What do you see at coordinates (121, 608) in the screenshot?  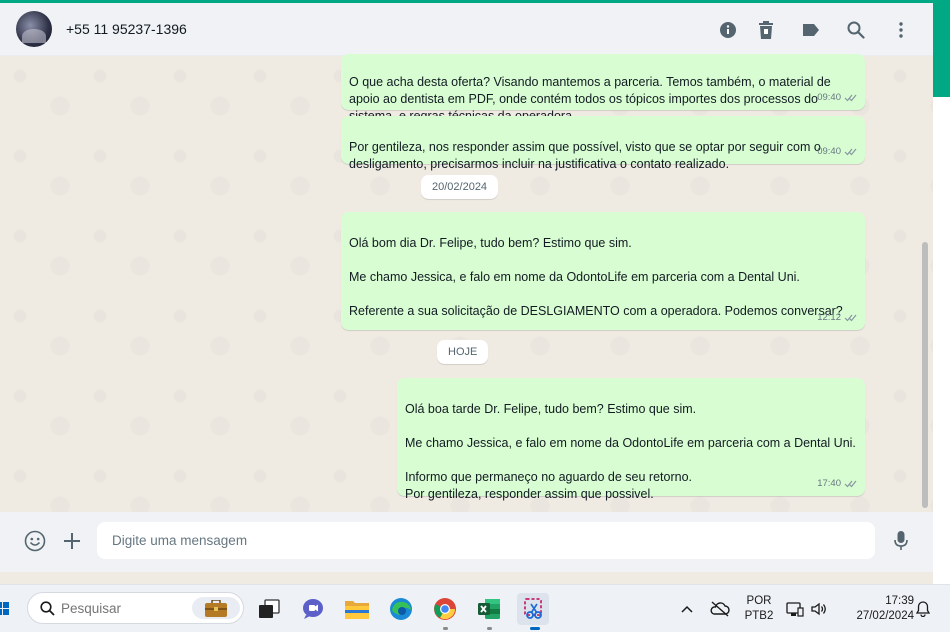 I see `taskbar-search-input` at bounding box center [121, 608].